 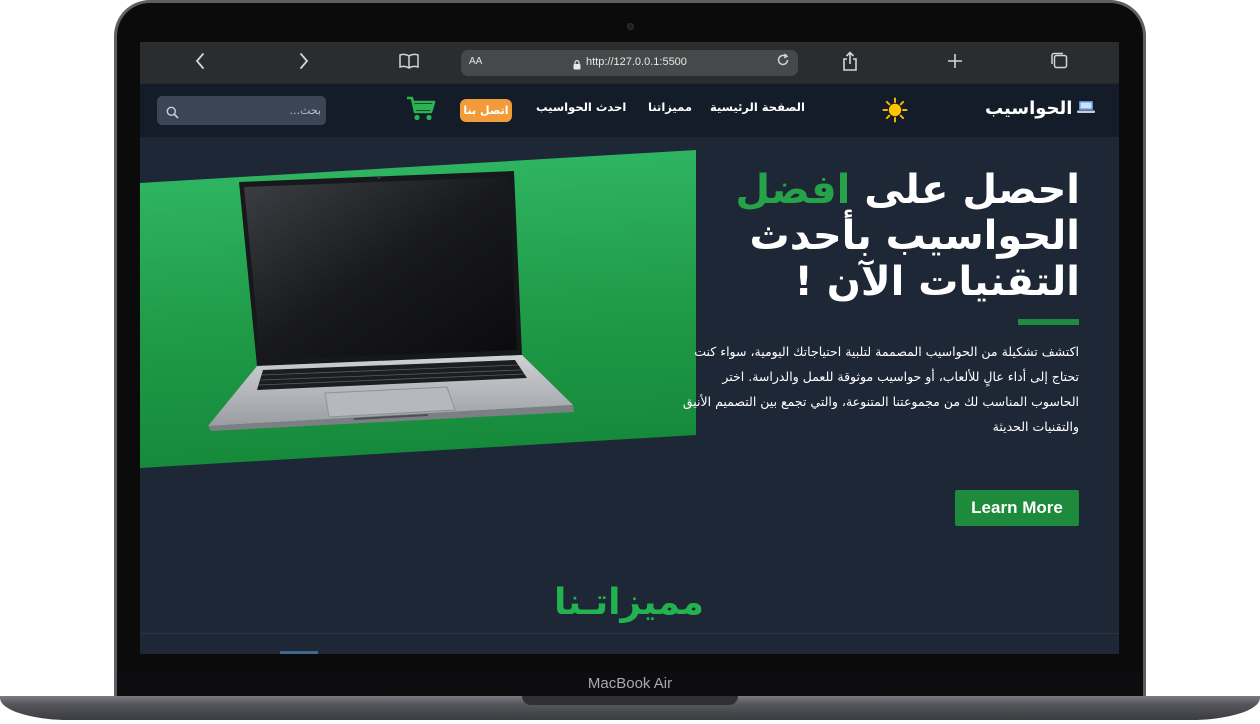 I want to click on browser-toolbar: AA http://127.0.0.1:5500, so click(x=629, y=62).